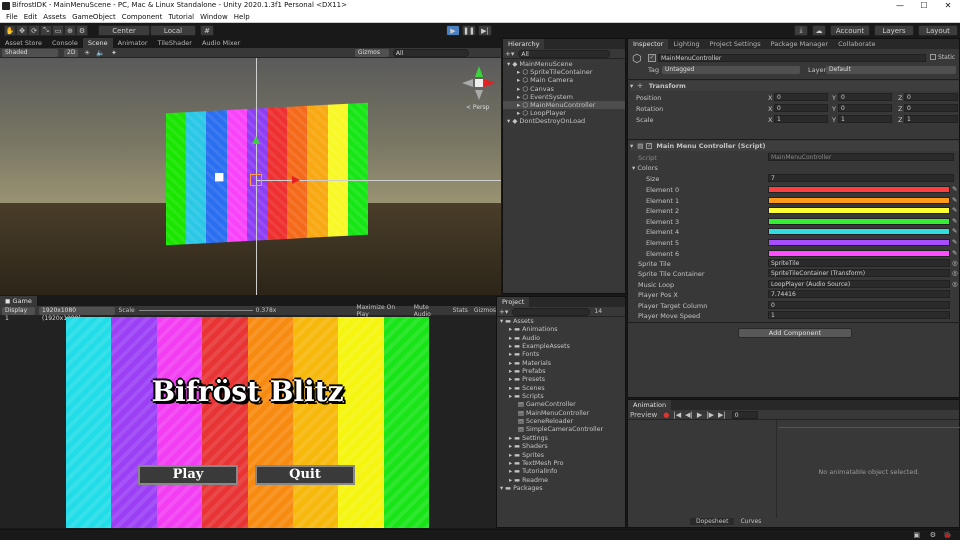 This screenshot has height=540, width=960. Describe the element at coordinates (479, 71) in the screenshot. I see `gizmo-y-cone-icon` at that location.